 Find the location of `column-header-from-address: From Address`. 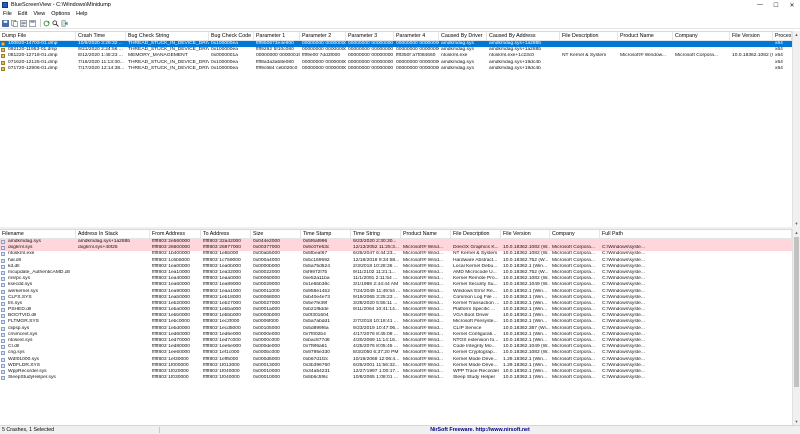

column-header-from-address: From Address is located at coordinates (175, 234).